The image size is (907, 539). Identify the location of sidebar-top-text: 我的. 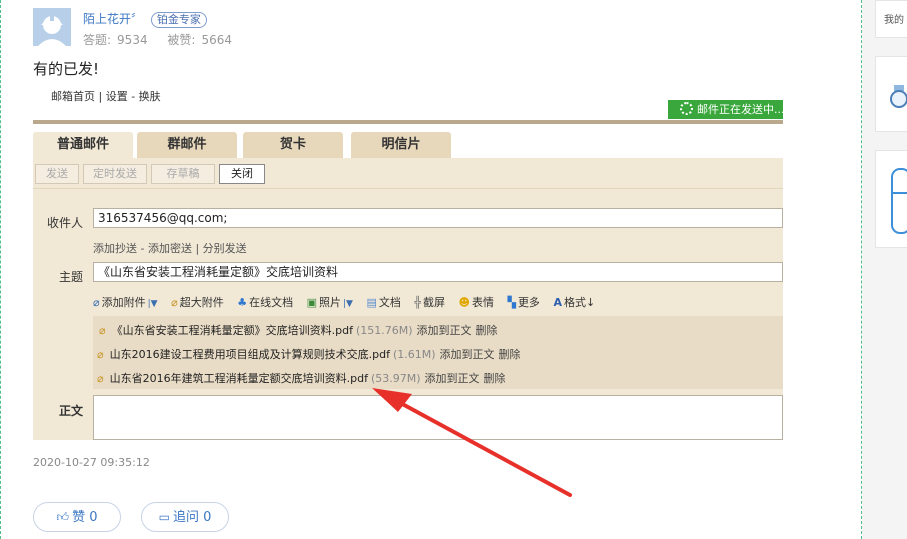
(894, 20).